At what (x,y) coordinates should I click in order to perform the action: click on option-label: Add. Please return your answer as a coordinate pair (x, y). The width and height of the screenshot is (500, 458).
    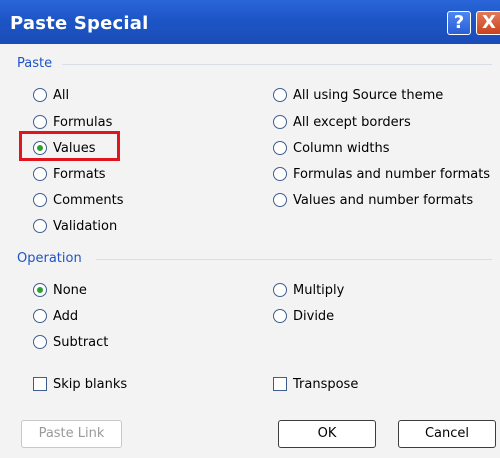
    Looking at the image, I should click on (66, 316).